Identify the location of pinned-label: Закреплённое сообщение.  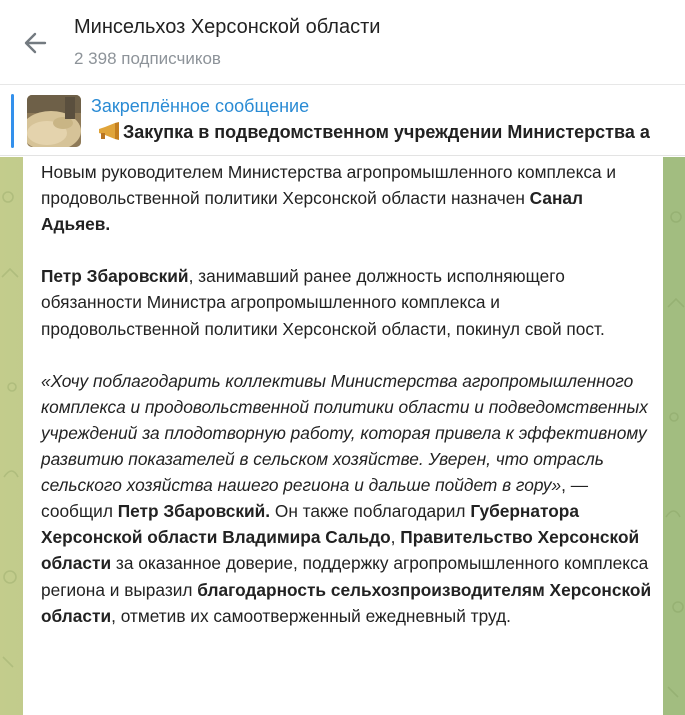
(200, 106).